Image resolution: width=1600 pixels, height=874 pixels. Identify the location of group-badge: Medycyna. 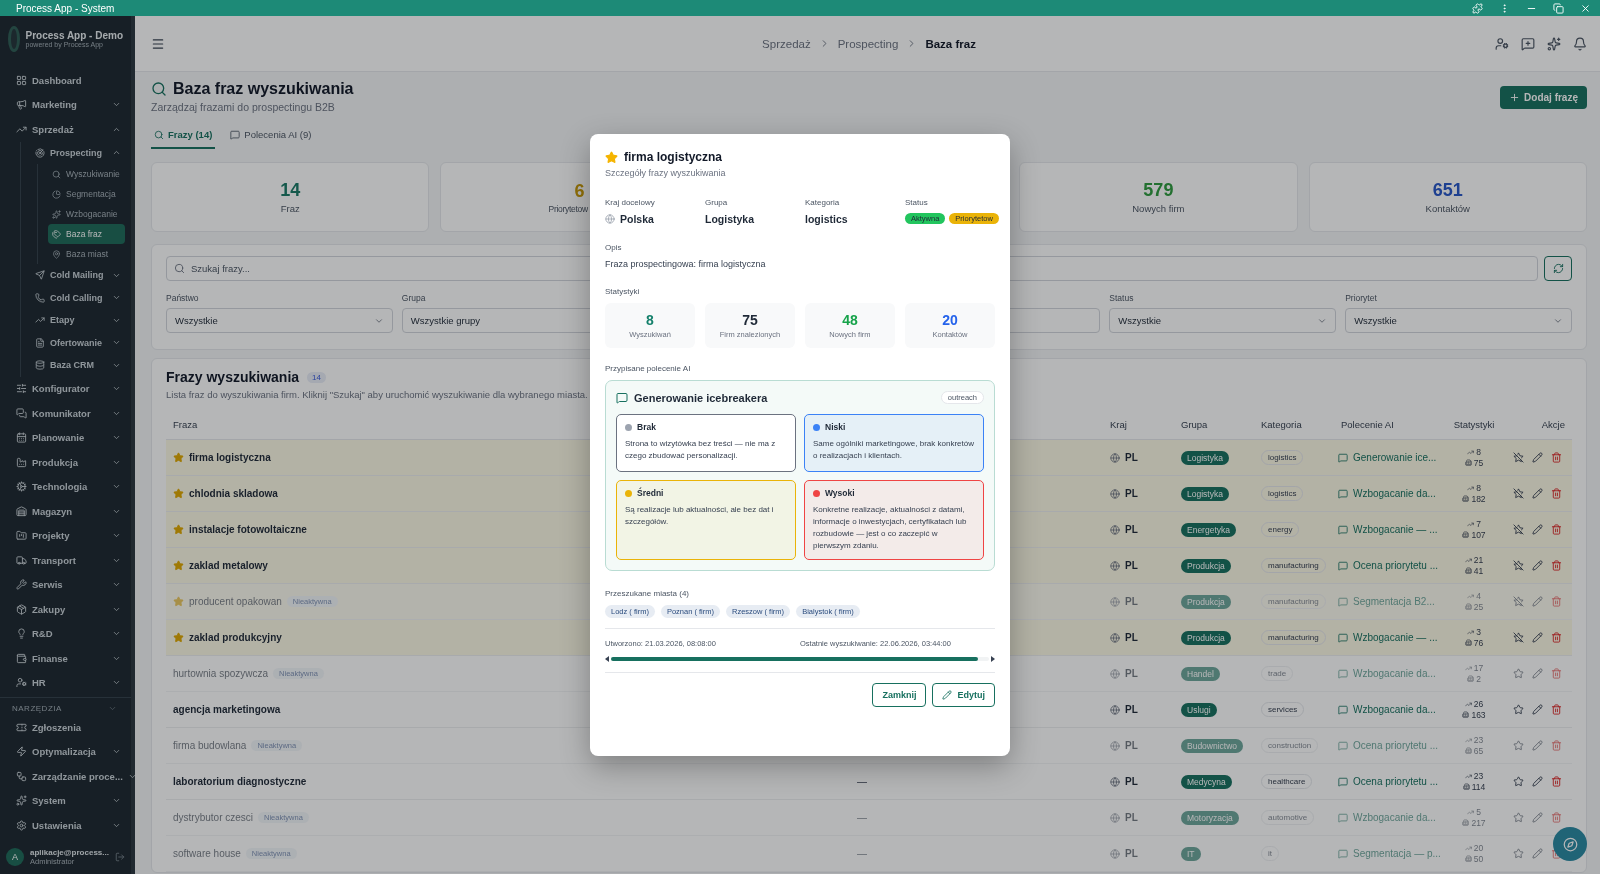
(1206, 781).